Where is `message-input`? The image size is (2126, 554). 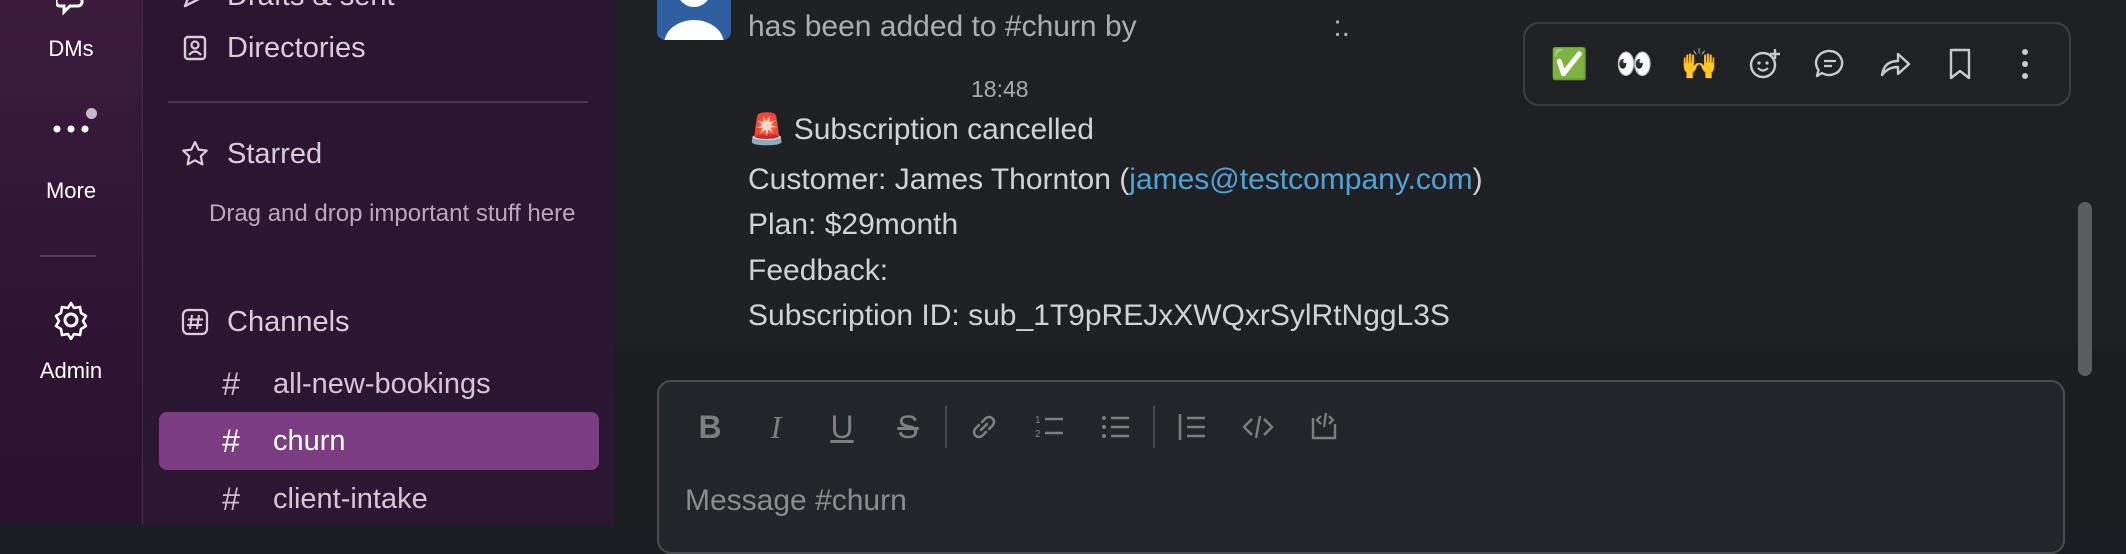
message-input is located at coordinates (1335, 501).